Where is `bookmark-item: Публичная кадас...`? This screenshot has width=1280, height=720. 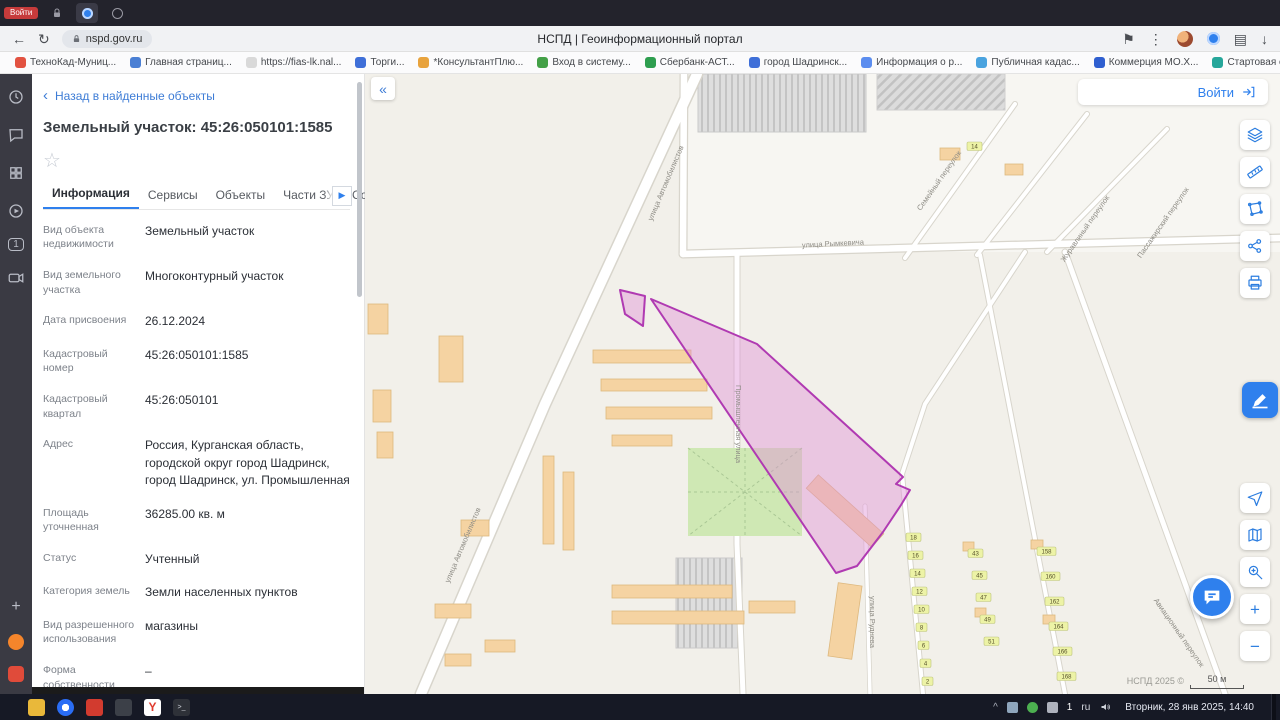
bookmark-item: Публичная кадас... is located at coordinates (1027, 62).